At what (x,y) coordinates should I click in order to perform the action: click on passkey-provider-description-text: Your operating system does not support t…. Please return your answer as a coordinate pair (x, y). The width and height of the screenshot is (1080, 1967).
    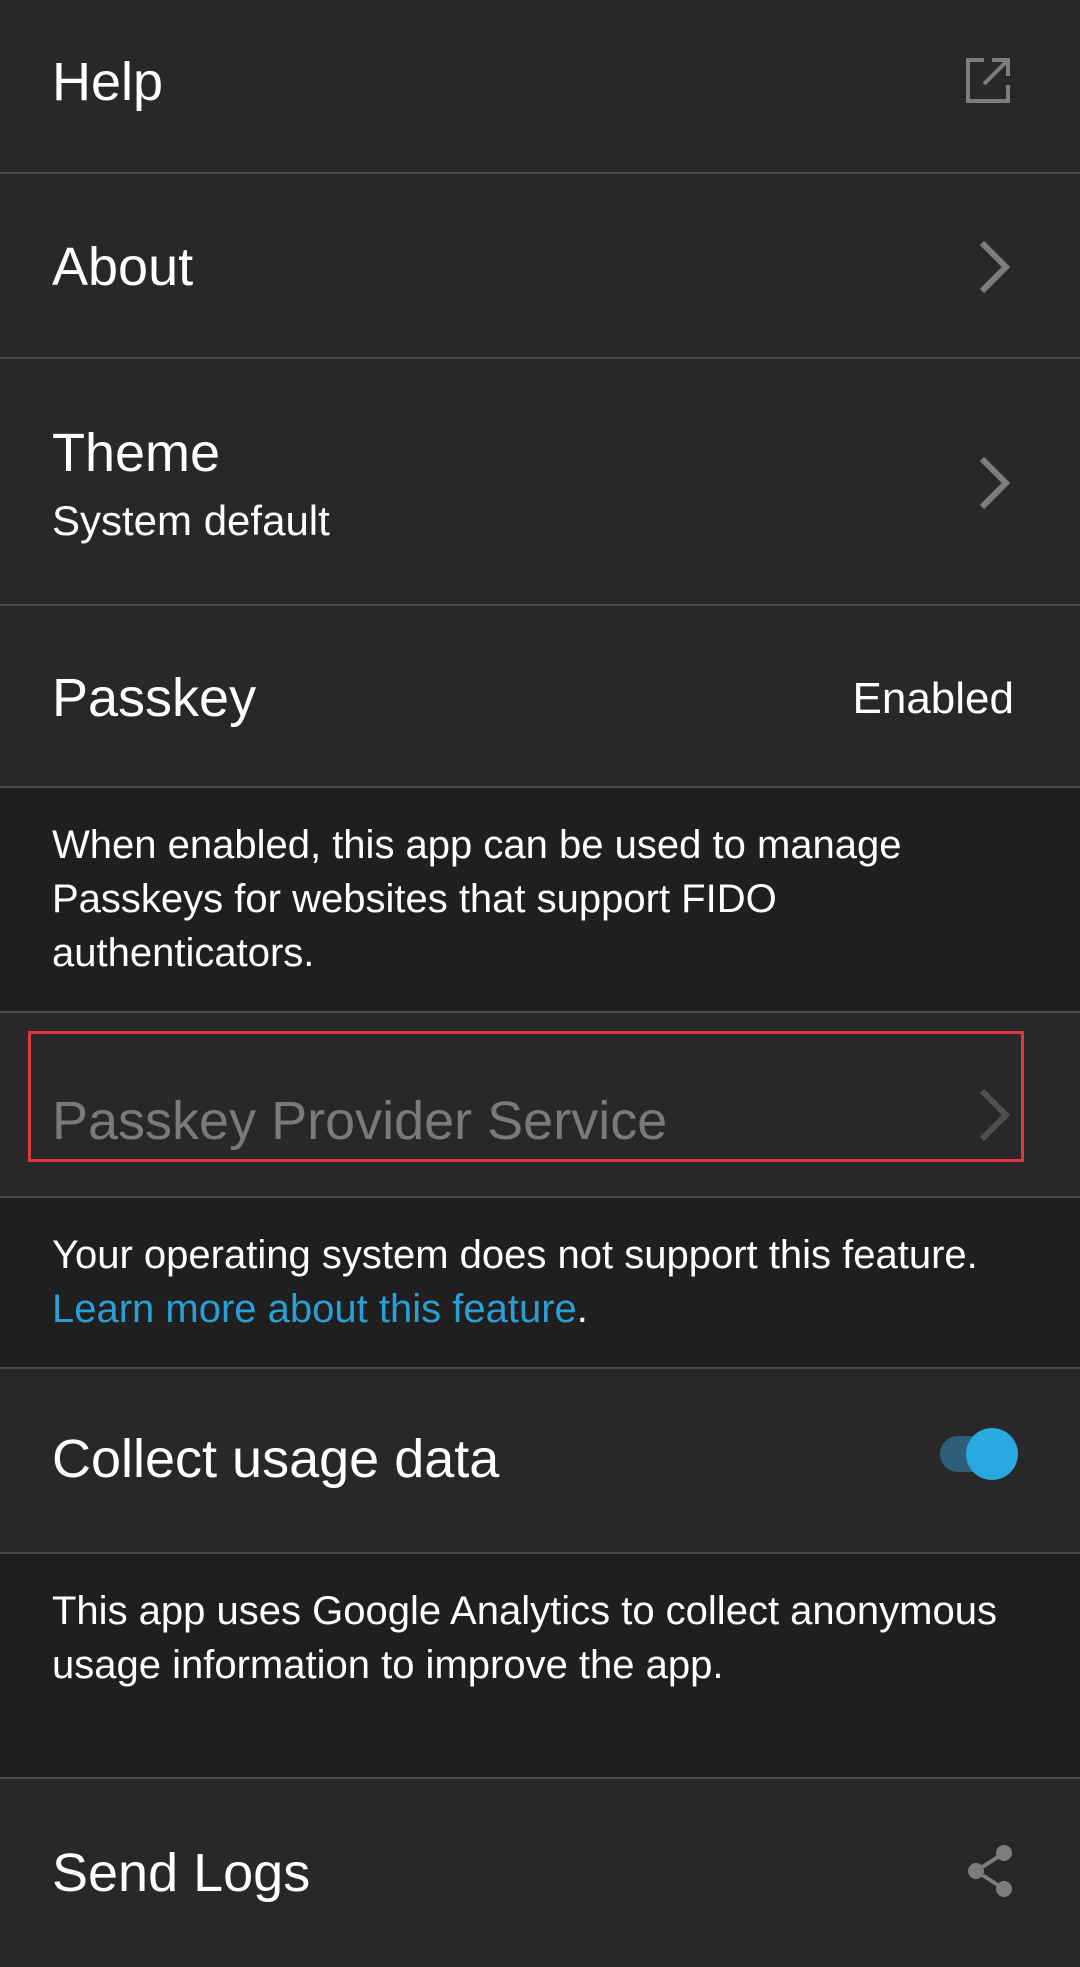
    Looking at the image, I should click on (515, 1255).